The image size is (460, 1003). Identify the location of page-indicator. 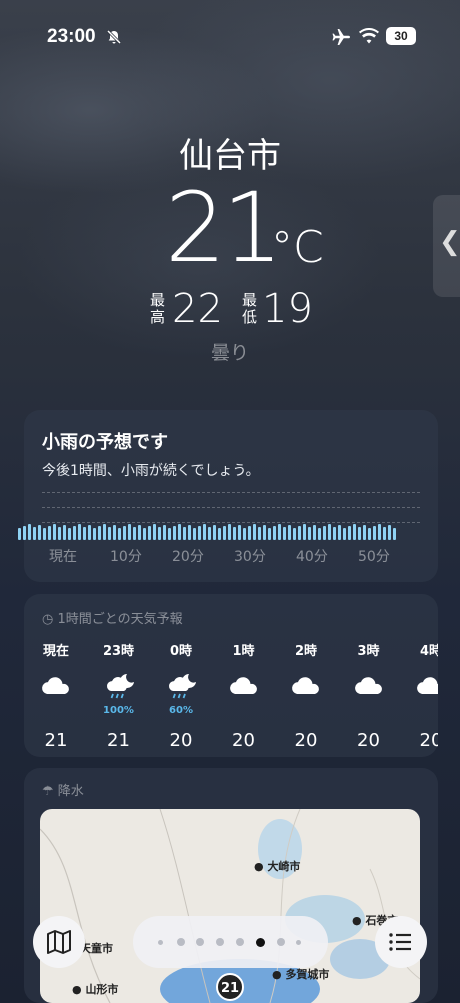
(230, 942).